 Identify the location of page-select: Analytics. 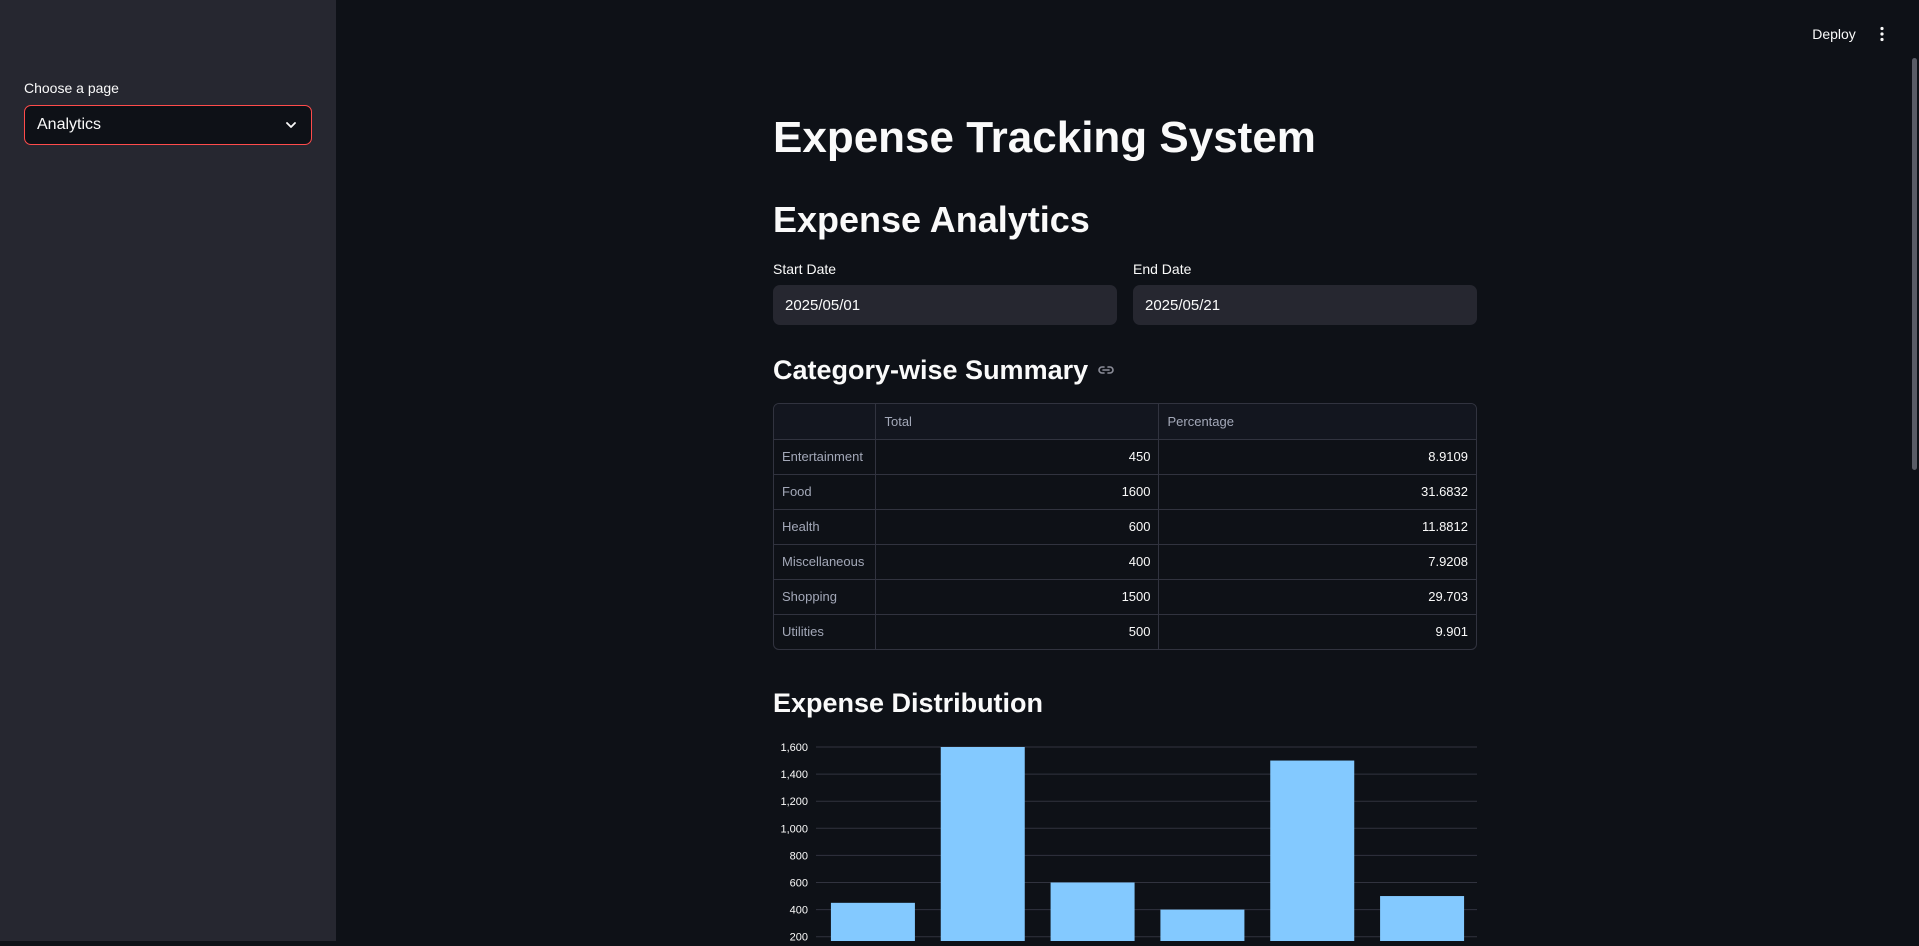
(168, 125).